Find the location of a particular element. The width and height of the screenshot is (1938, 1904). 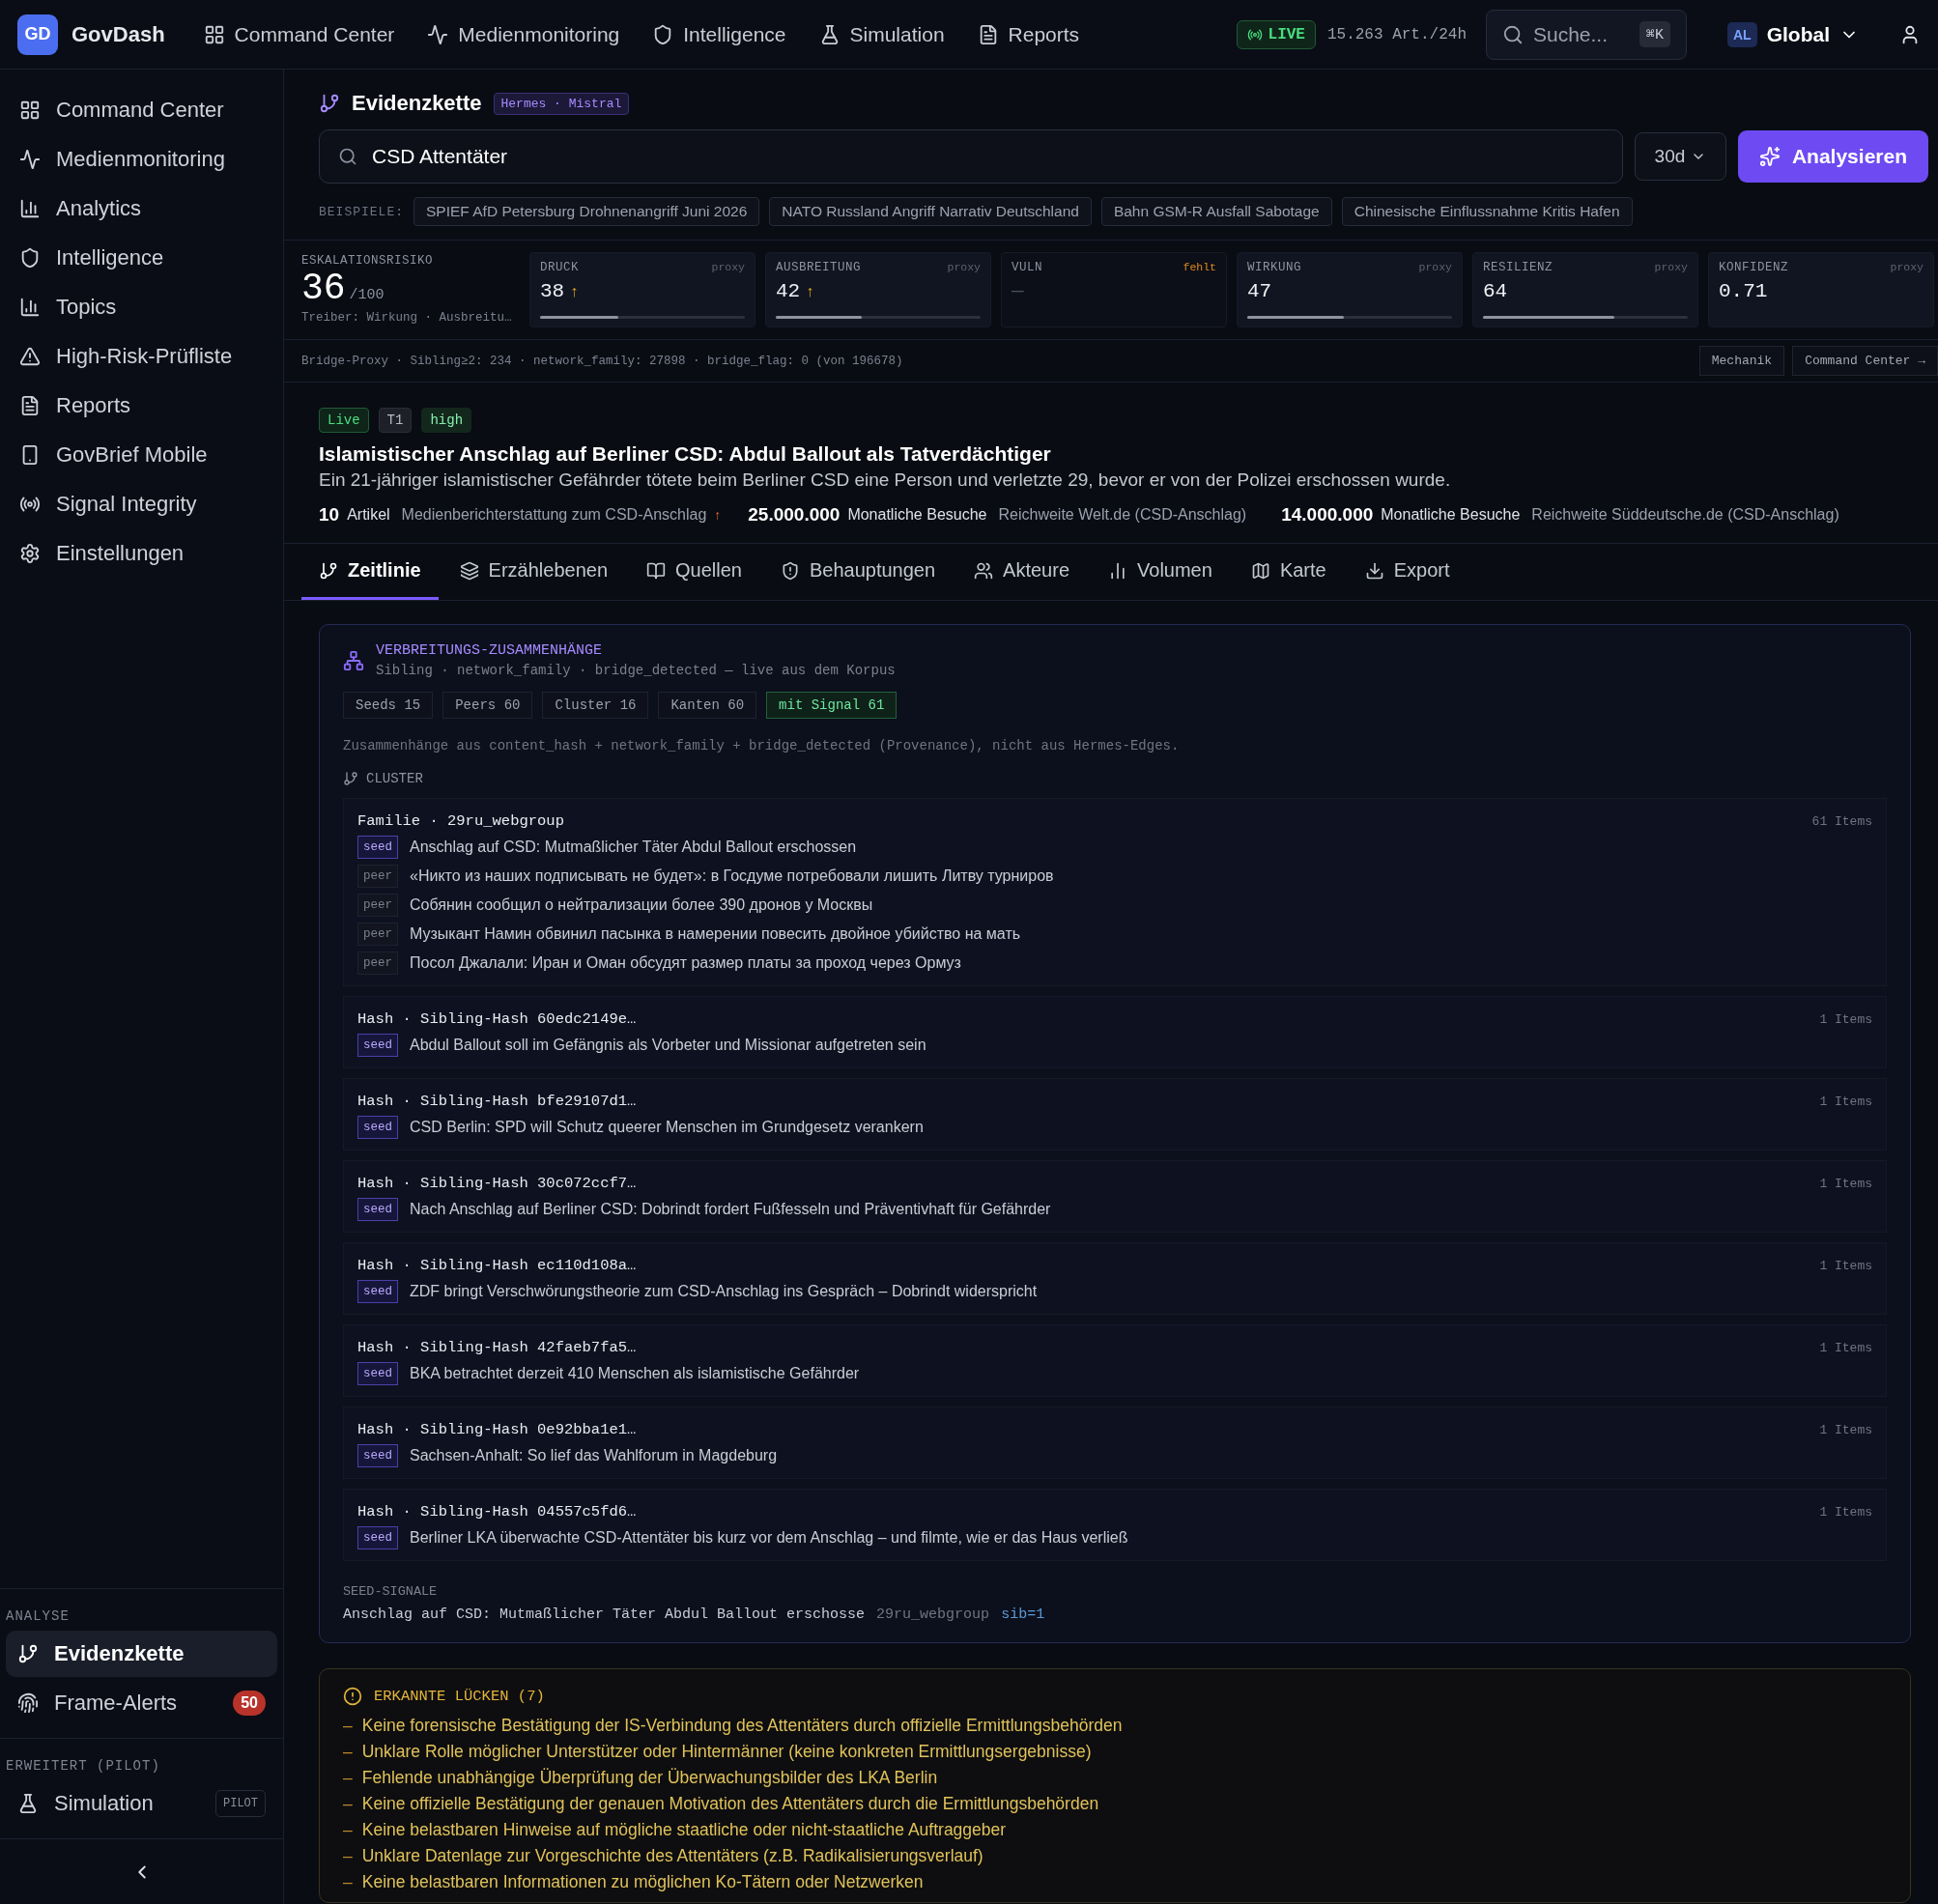

gap-item: Keine belastbaren Hinweise auf mögliche staatliche oder nicht-staatliche Auftraggeber is located at coordinates (684, 1830).